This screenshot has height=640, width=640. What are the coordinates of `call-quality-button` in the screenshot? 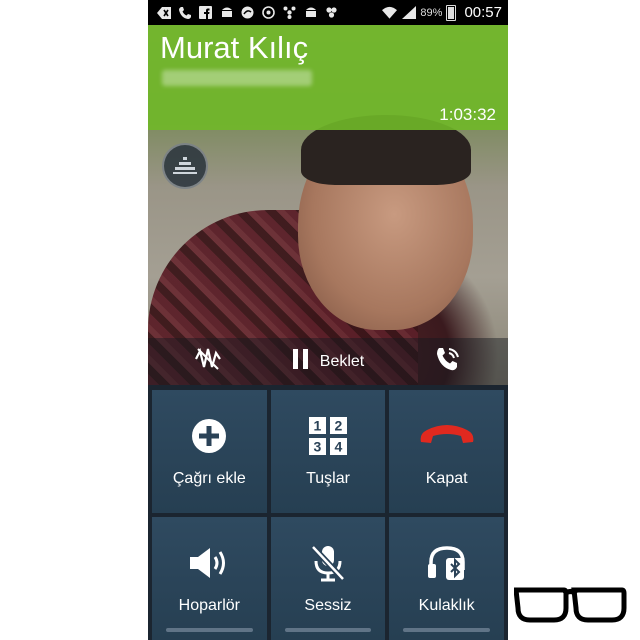 It's located at (448, 361).